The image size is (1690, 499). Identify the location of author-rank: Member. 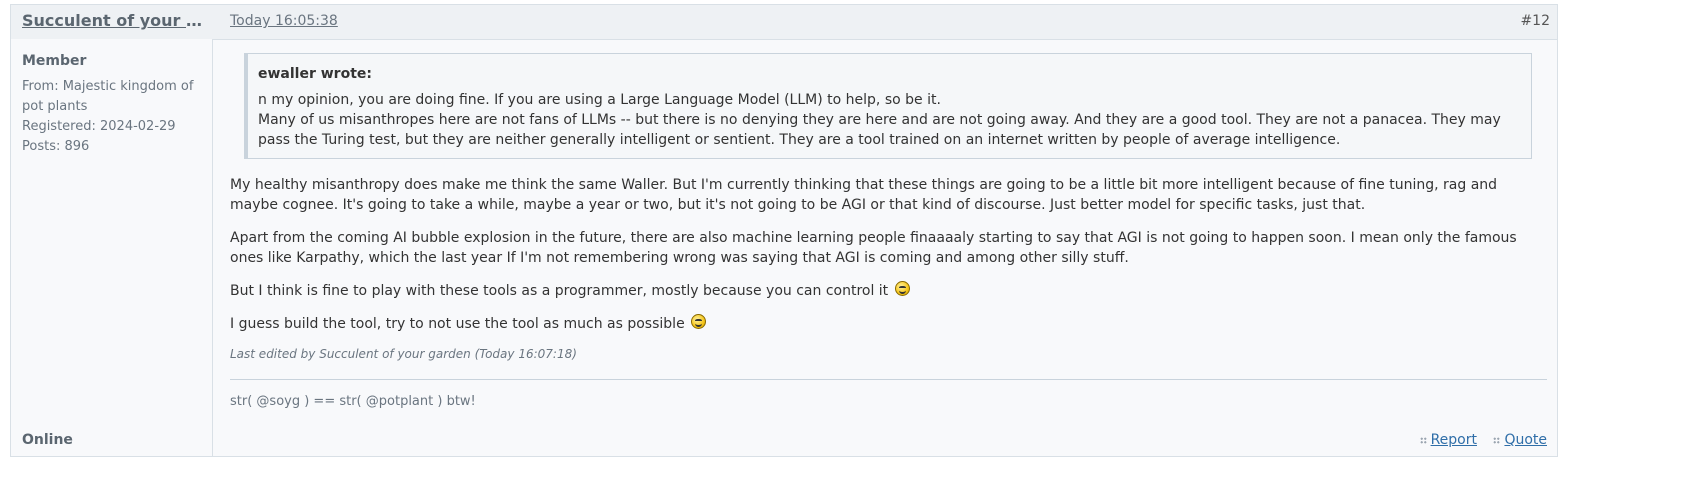
(54, 61).